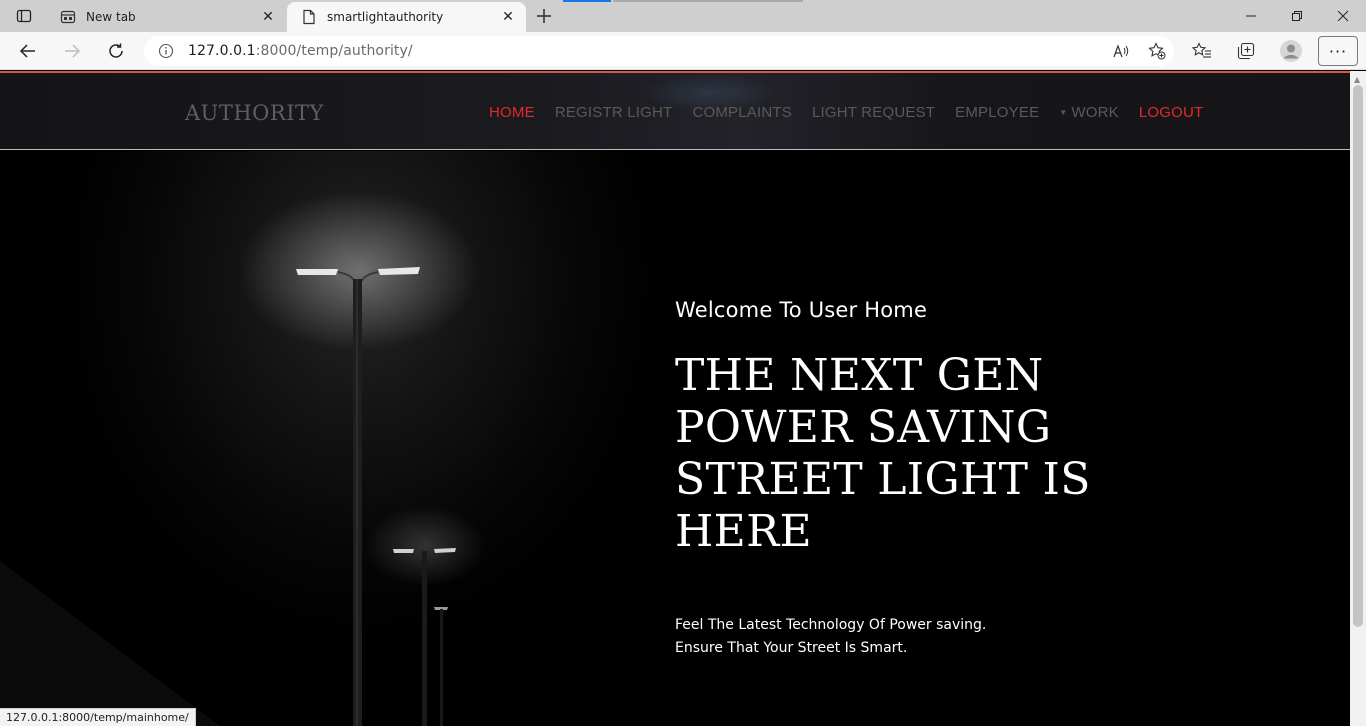  I want to click on close-window-button, so click(1343, 16).